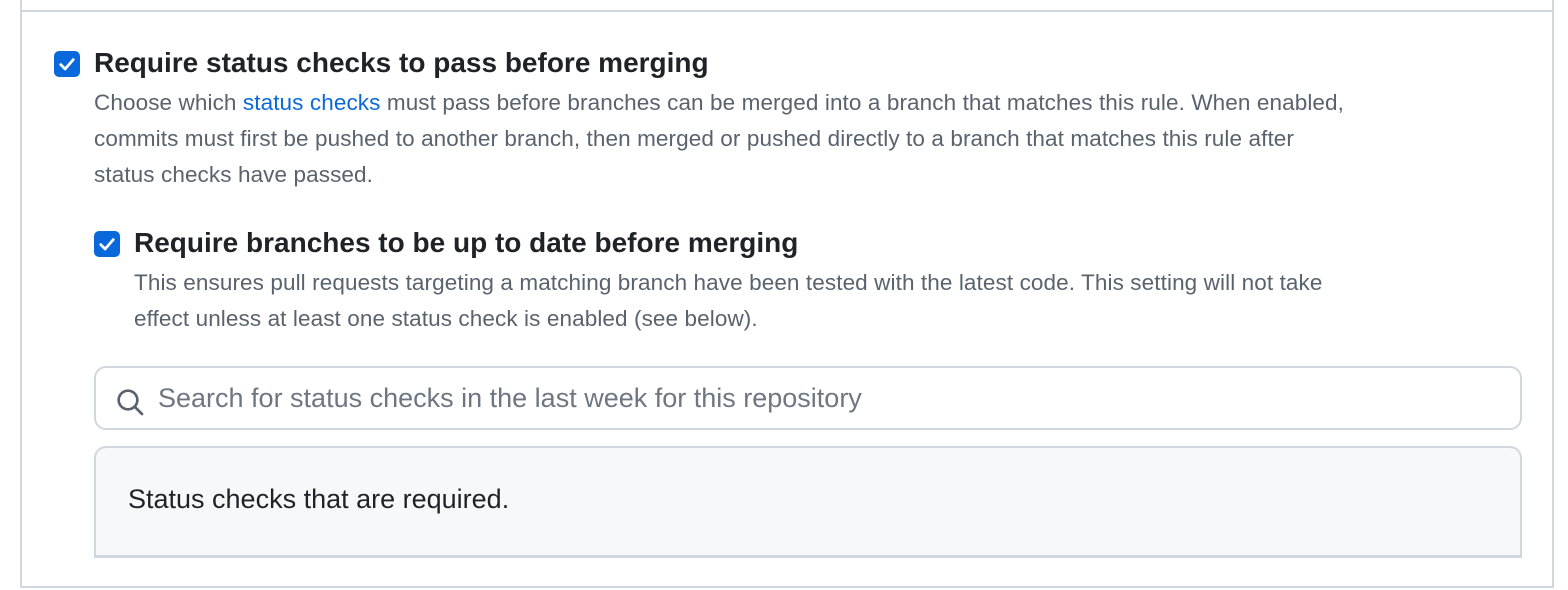  I want to click on status-checks-link: status checks, so click(312, 102).